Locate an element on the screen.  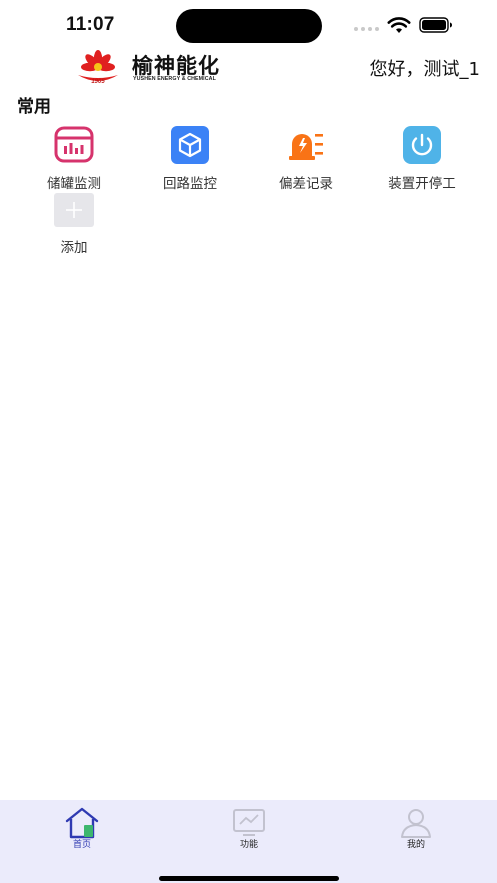
logo-year: 1905 is located at coordinates (98, 82).